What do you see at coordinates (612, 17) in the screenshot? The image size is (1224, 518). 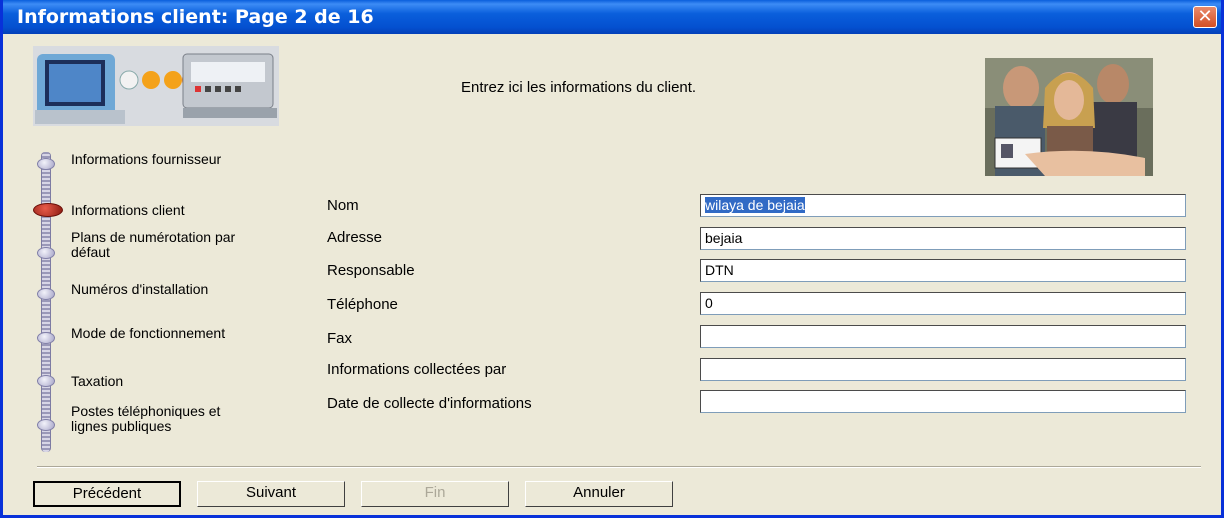 I see `title-bar: Informations client: Page 2 de 16 ✕` at bounding box center [612, 17].